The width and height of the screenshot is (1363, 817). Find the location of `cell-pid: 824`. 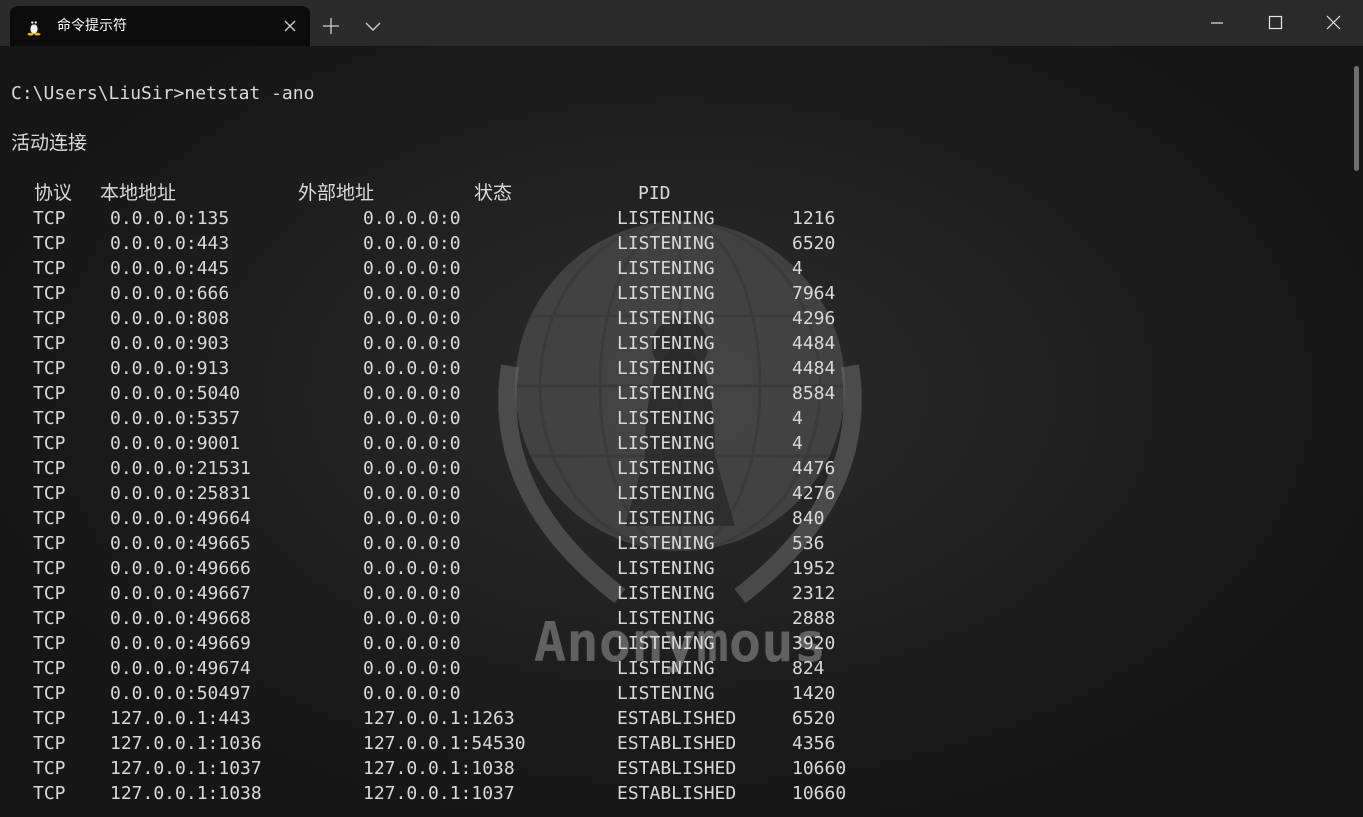

cell-pid: 824 is located at coordinates (808, 668).